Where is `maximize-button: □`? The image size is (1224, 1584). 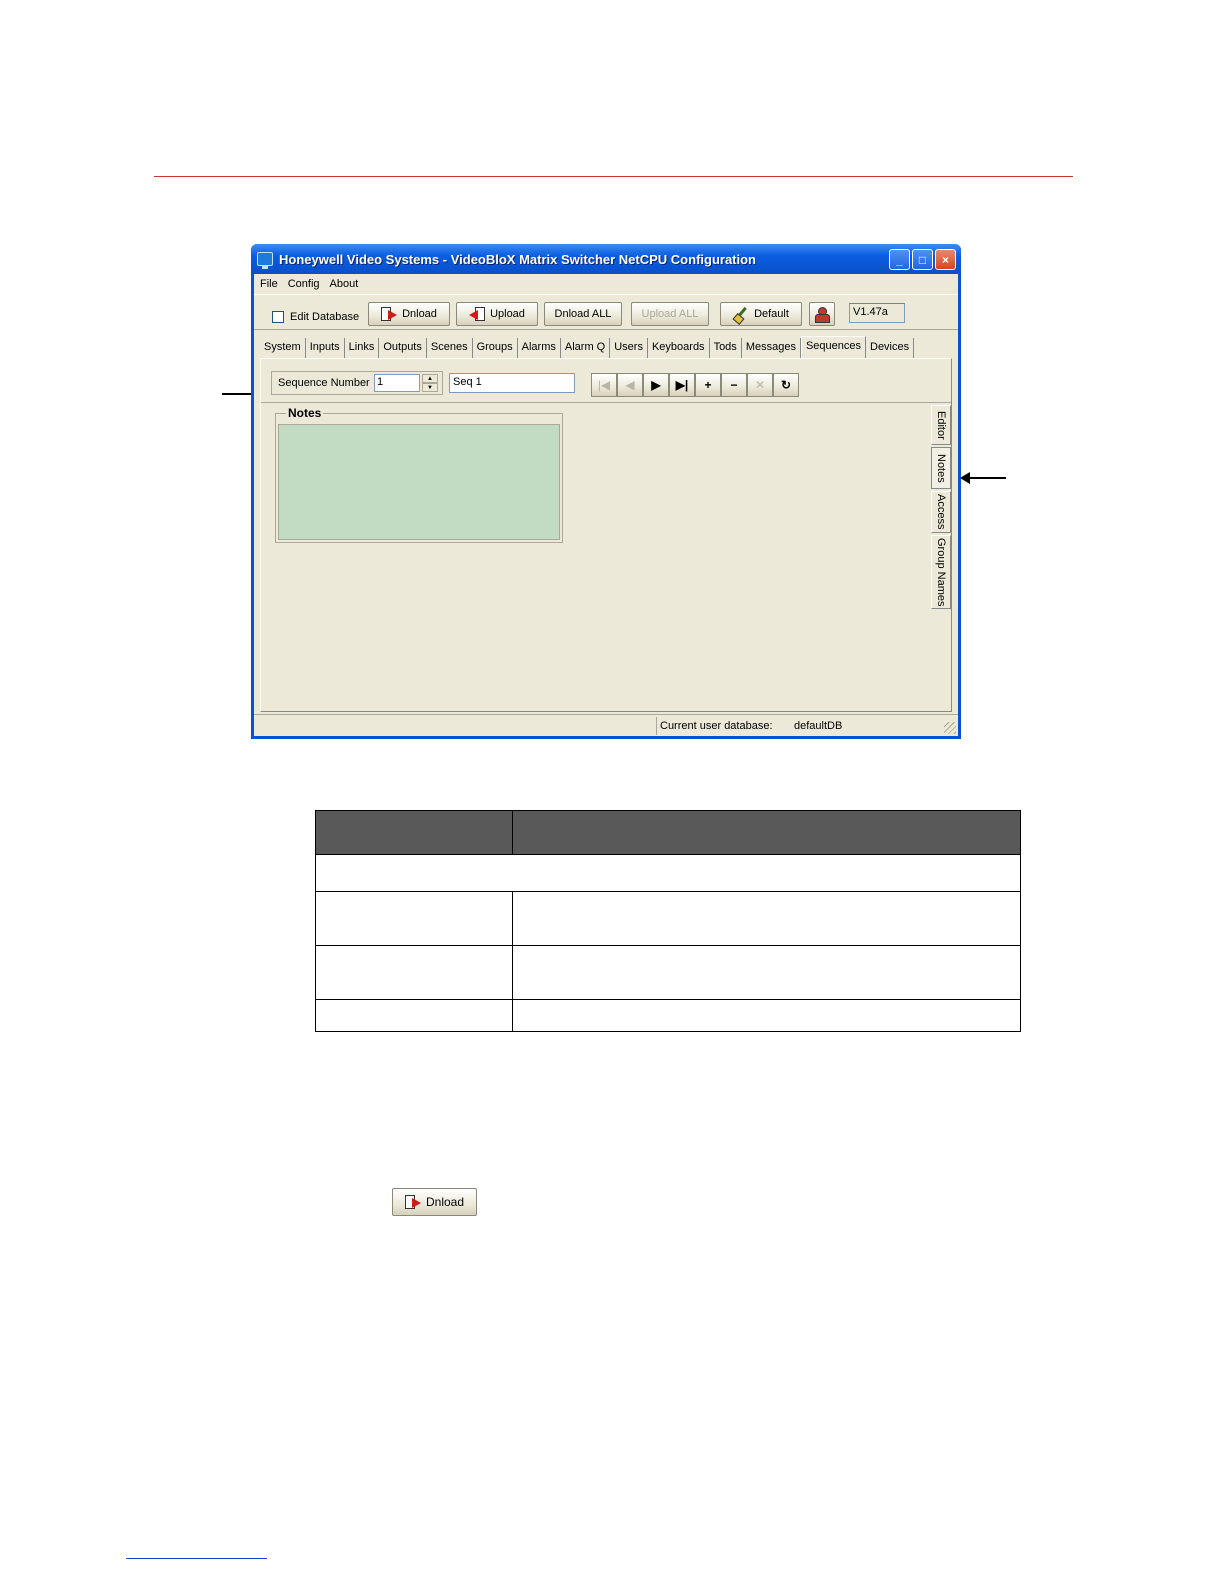 maximize-button: □ is located at coordinates (922, 259).